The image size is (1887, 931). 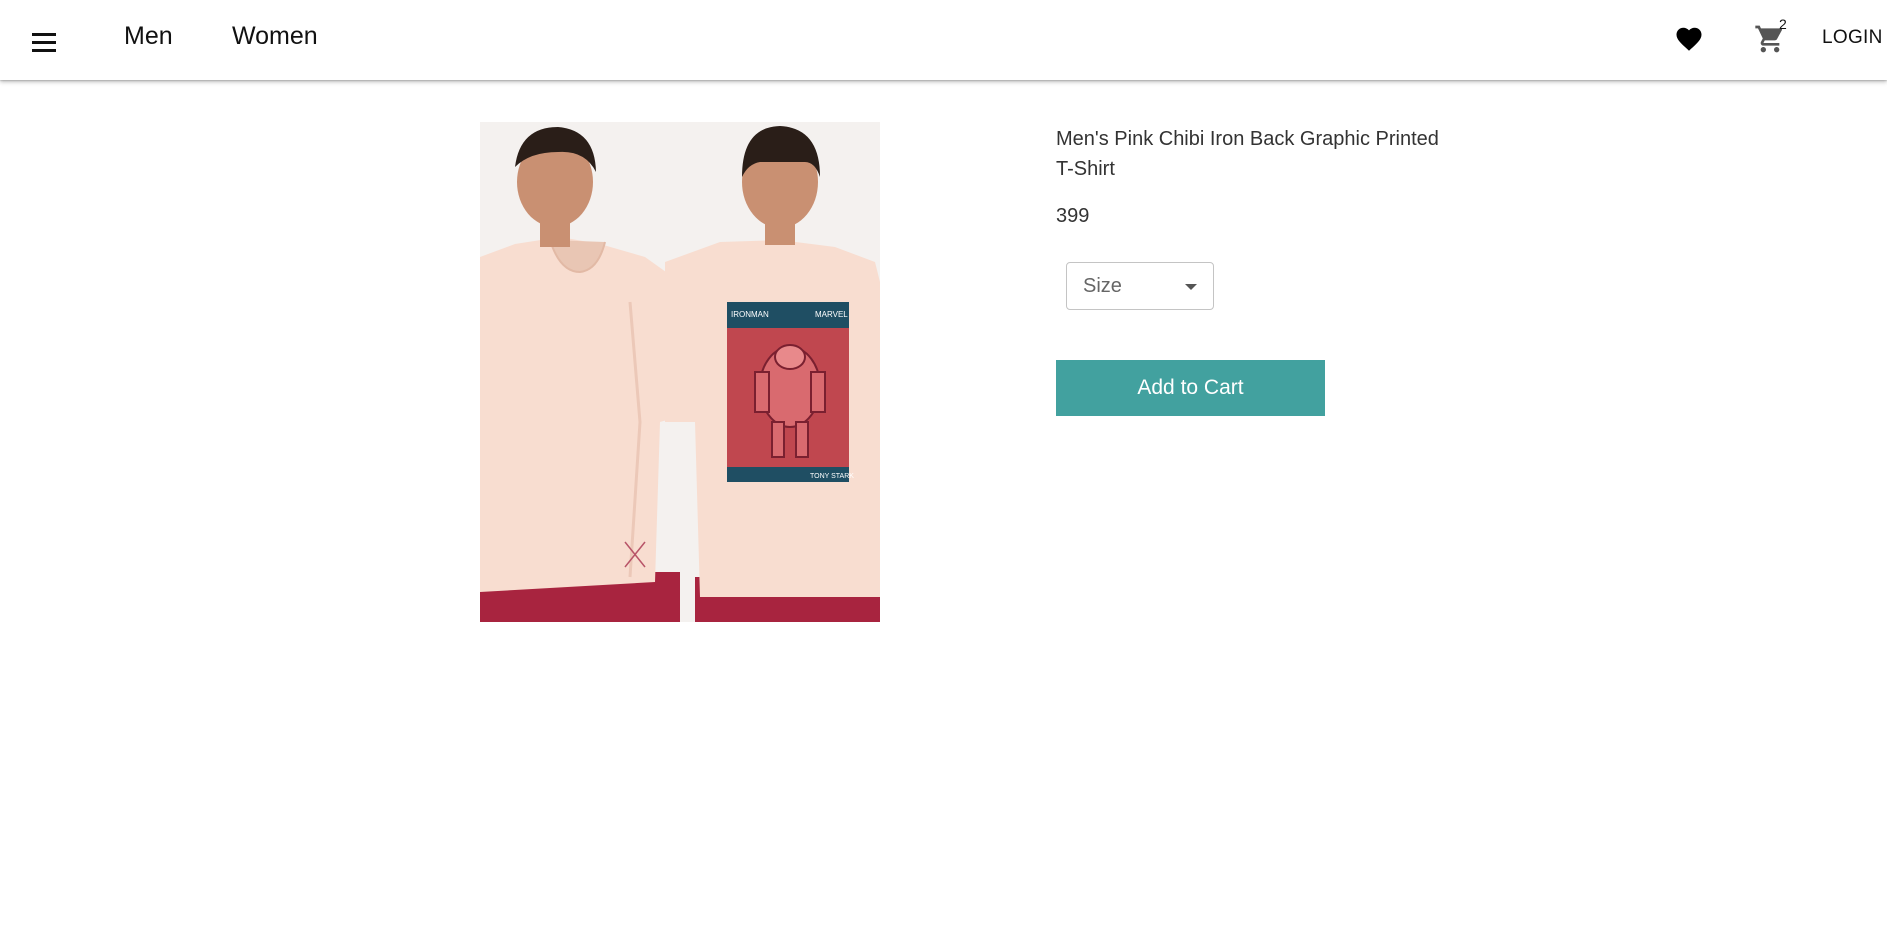 I want to click on cart-count-badge: 2, so click(x=1783, y=24).